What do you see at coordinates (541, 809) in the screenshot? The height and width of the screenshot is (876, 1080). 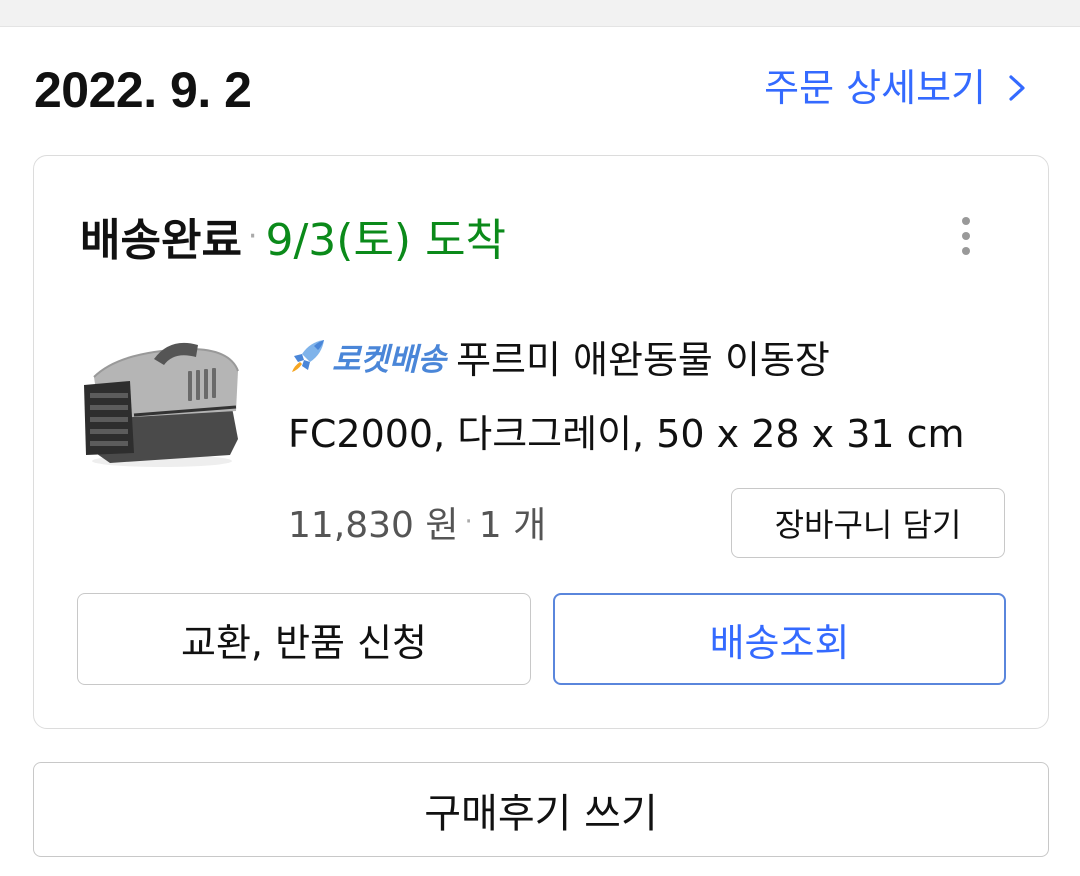 I see `write-review-button: 구매후기 쓰기` at bounding box center [541, 809].